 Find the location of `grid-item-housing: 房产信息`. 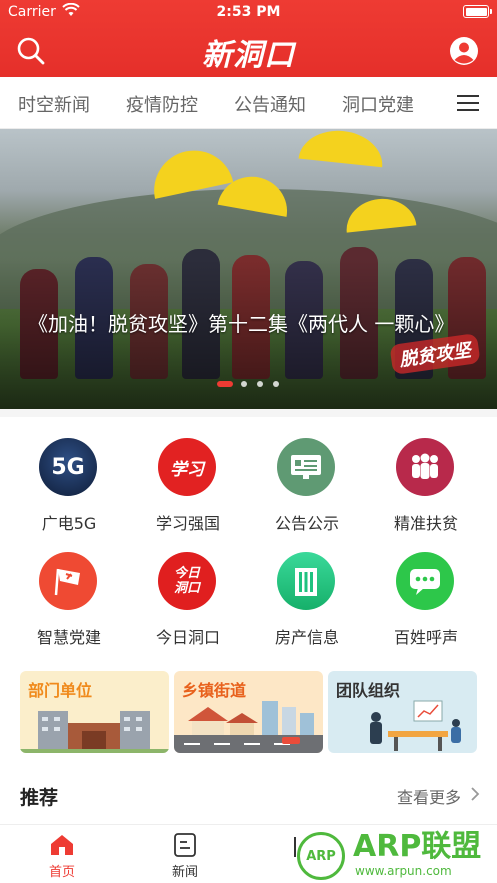

grid-item-housing: 房产信息 is located at coordinates (307, 607).